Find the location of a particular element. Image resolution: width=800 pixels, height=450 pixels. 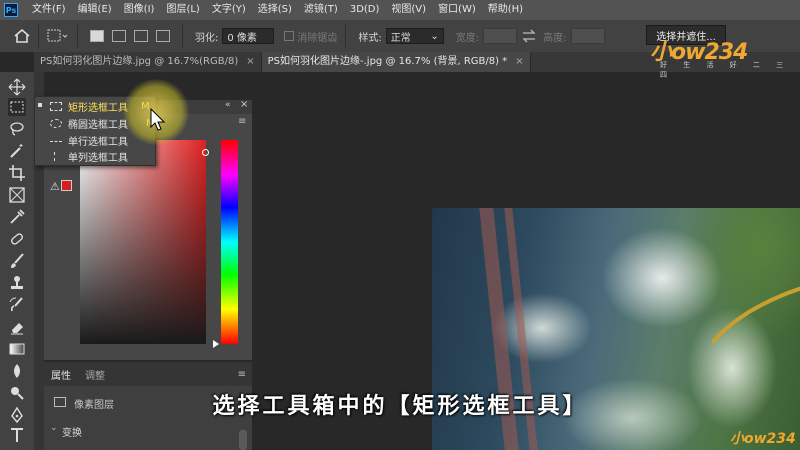

new-selection-mode-icon is located at coordinates (97, 36).